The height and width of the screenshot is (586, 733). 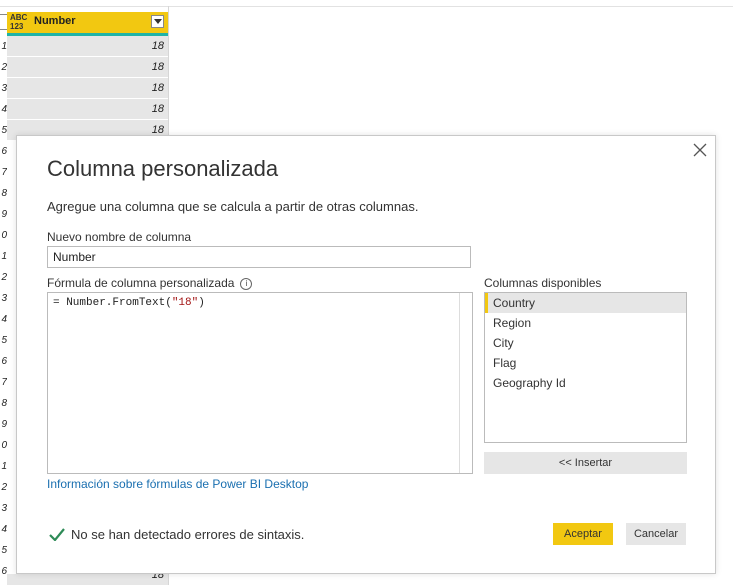 What do you see at coordinates (459, 383) in the screenshot?
I see `formula-scrollbar` at bounding box center [459, 383].